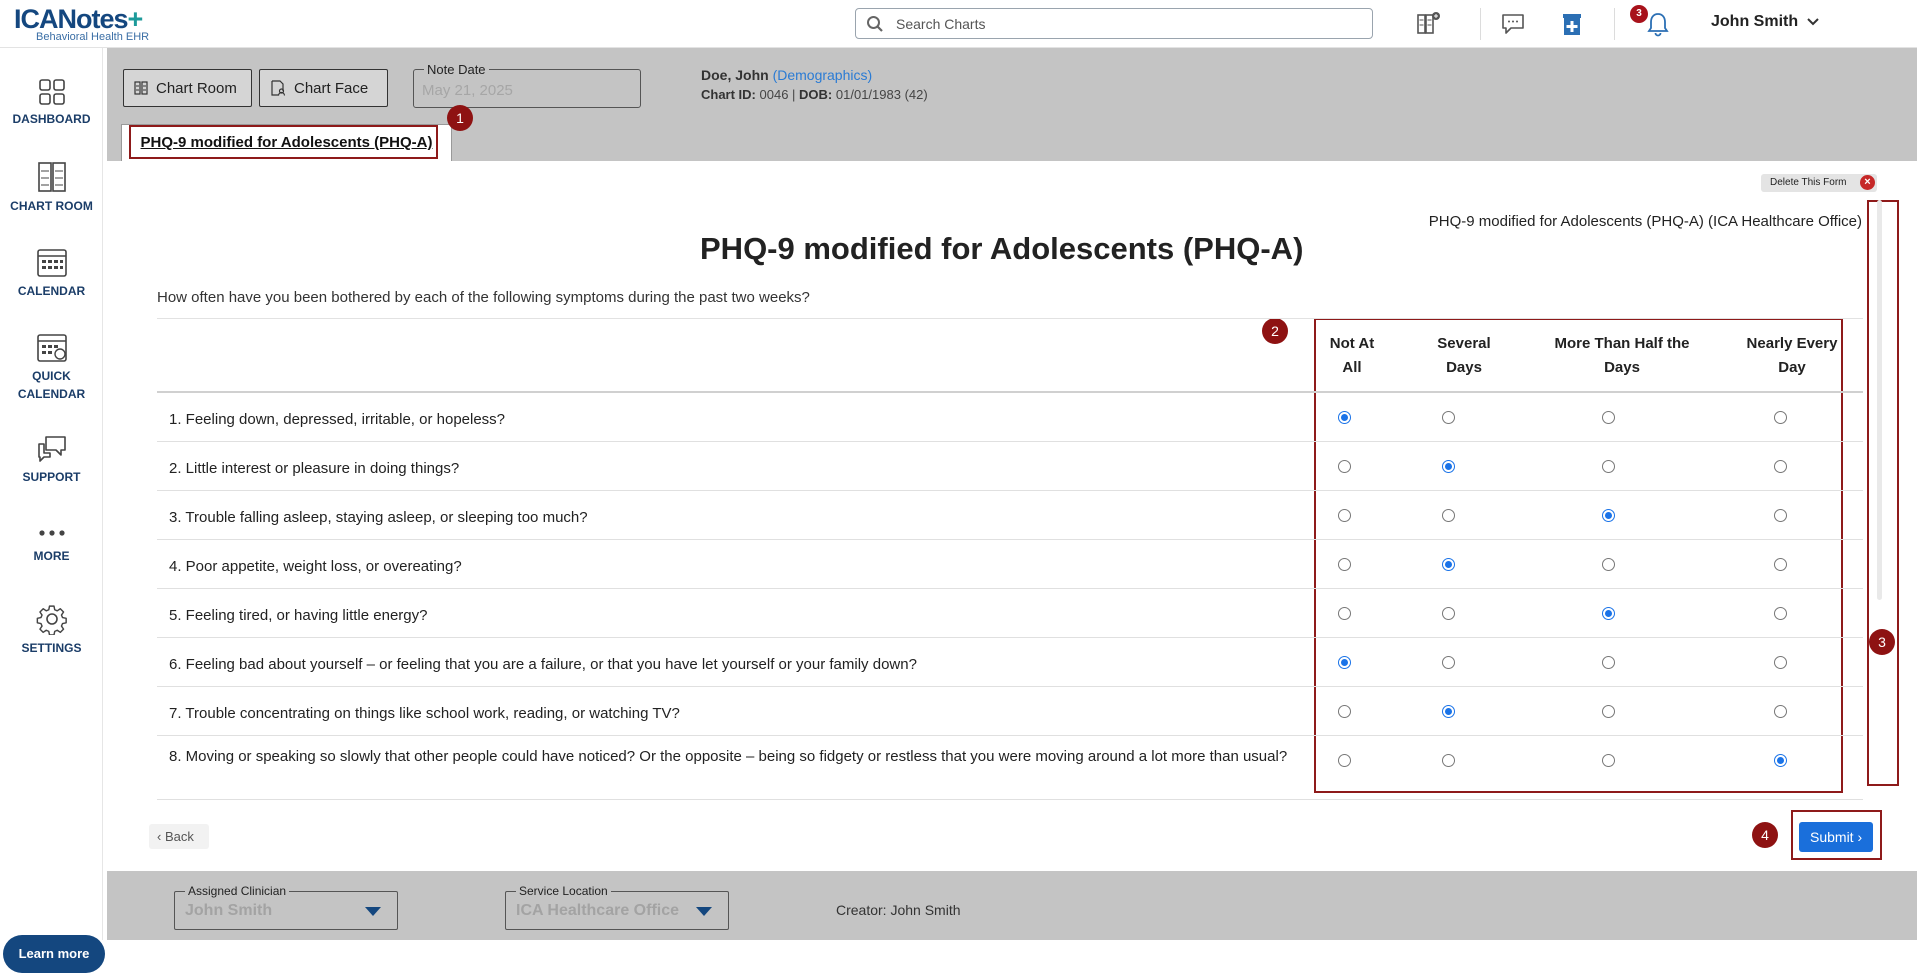  I want to click on chevron-down-icon, so click(1812, 22).